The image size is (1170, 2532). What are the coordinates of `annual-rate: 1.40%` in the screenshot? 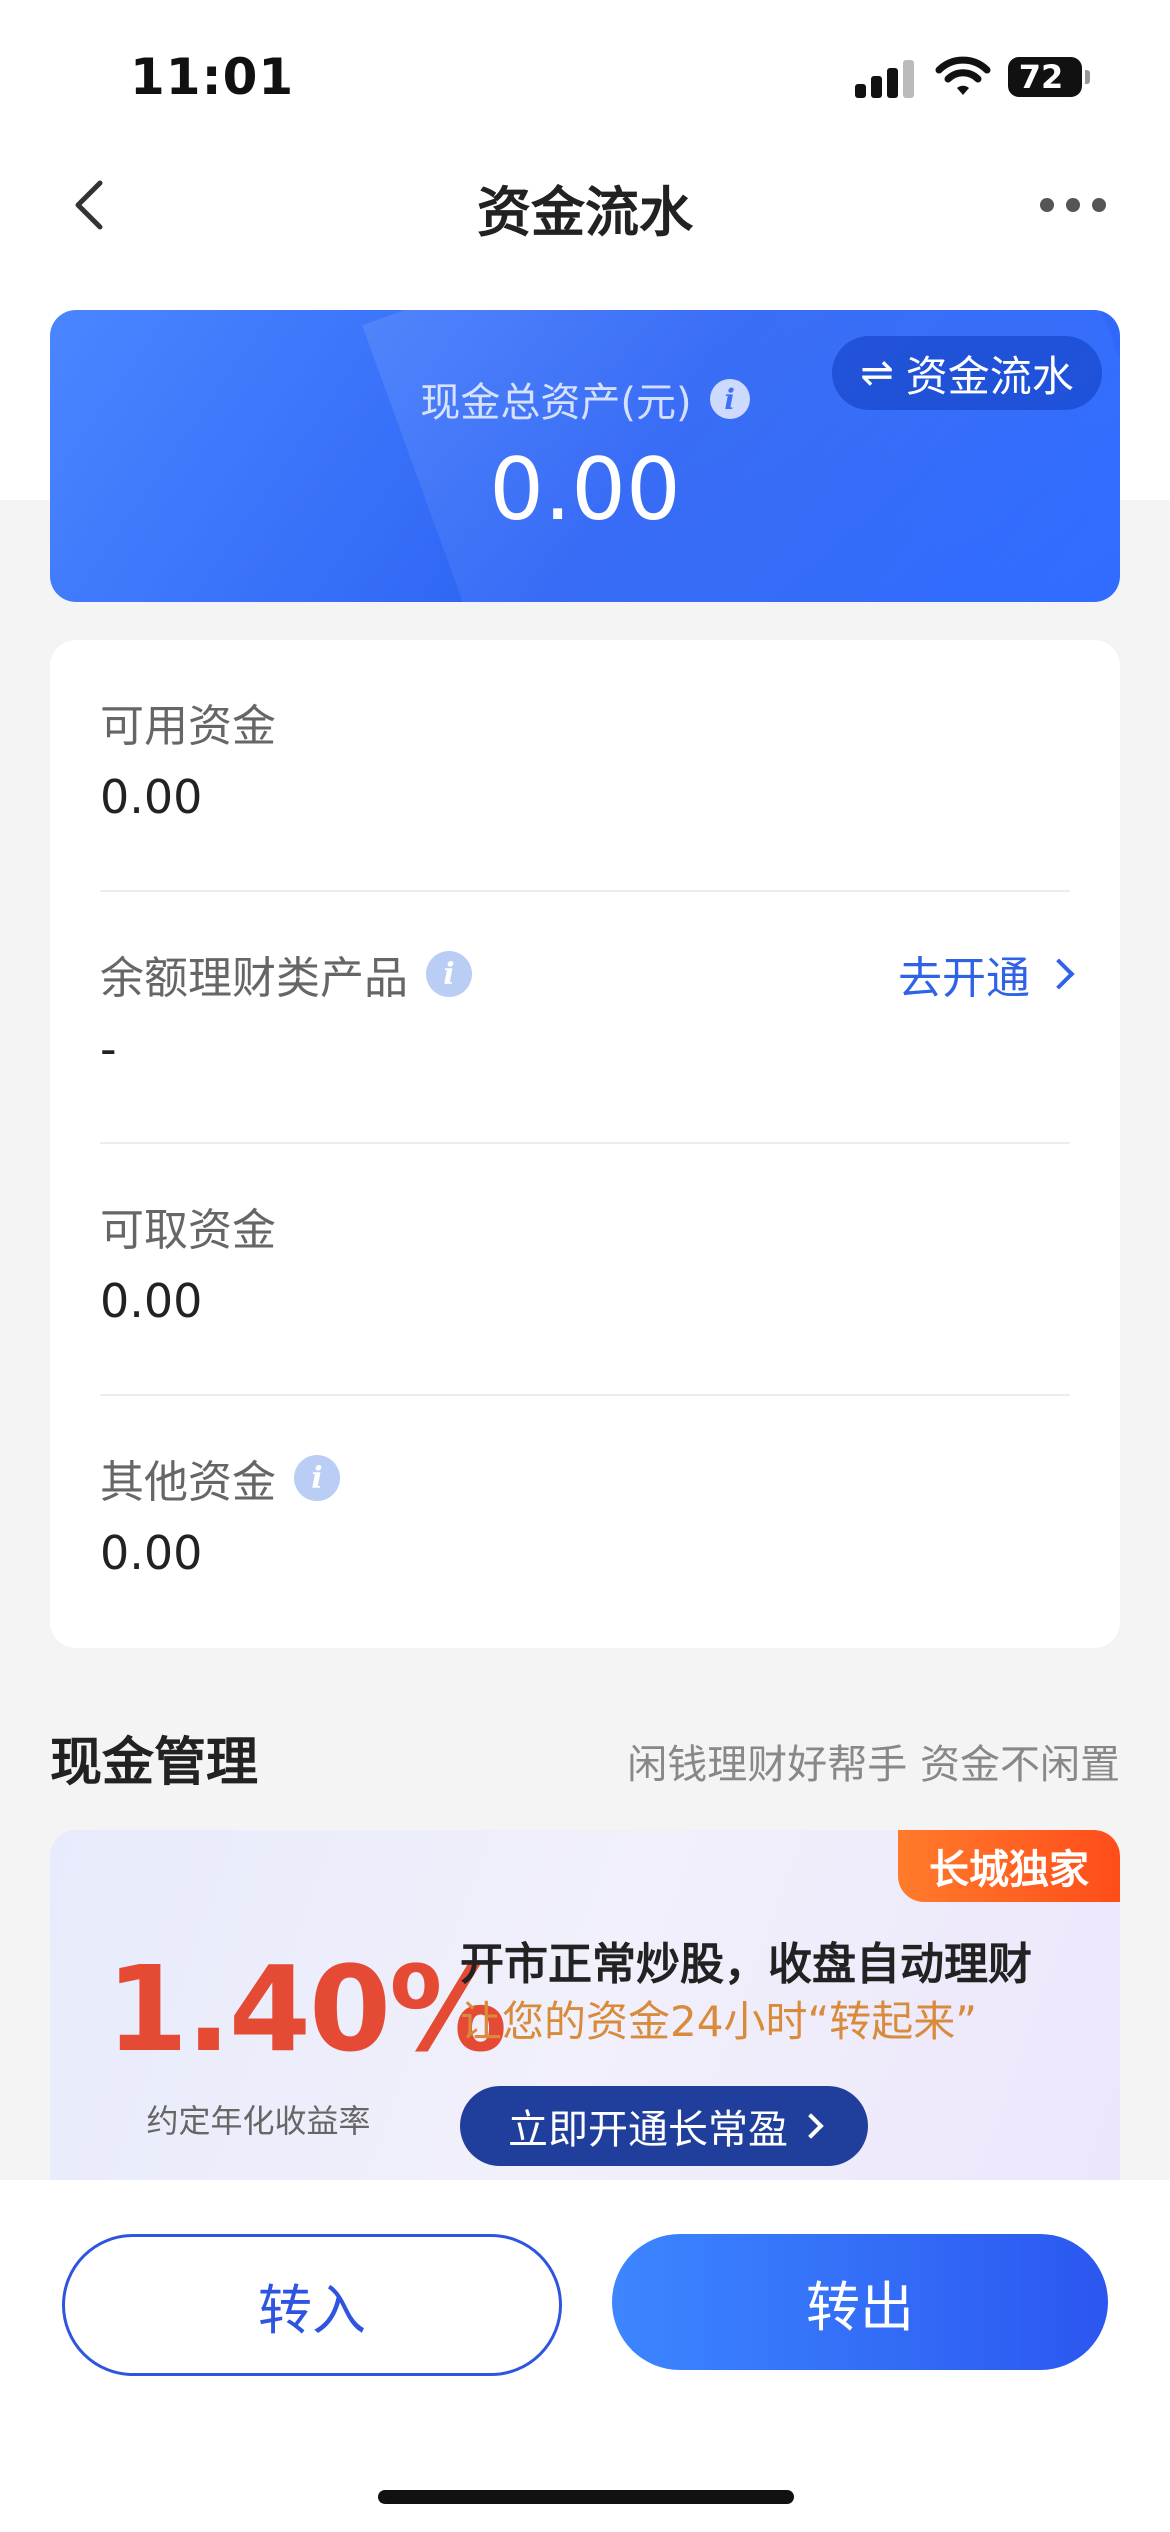 It's located at (306, 2009).